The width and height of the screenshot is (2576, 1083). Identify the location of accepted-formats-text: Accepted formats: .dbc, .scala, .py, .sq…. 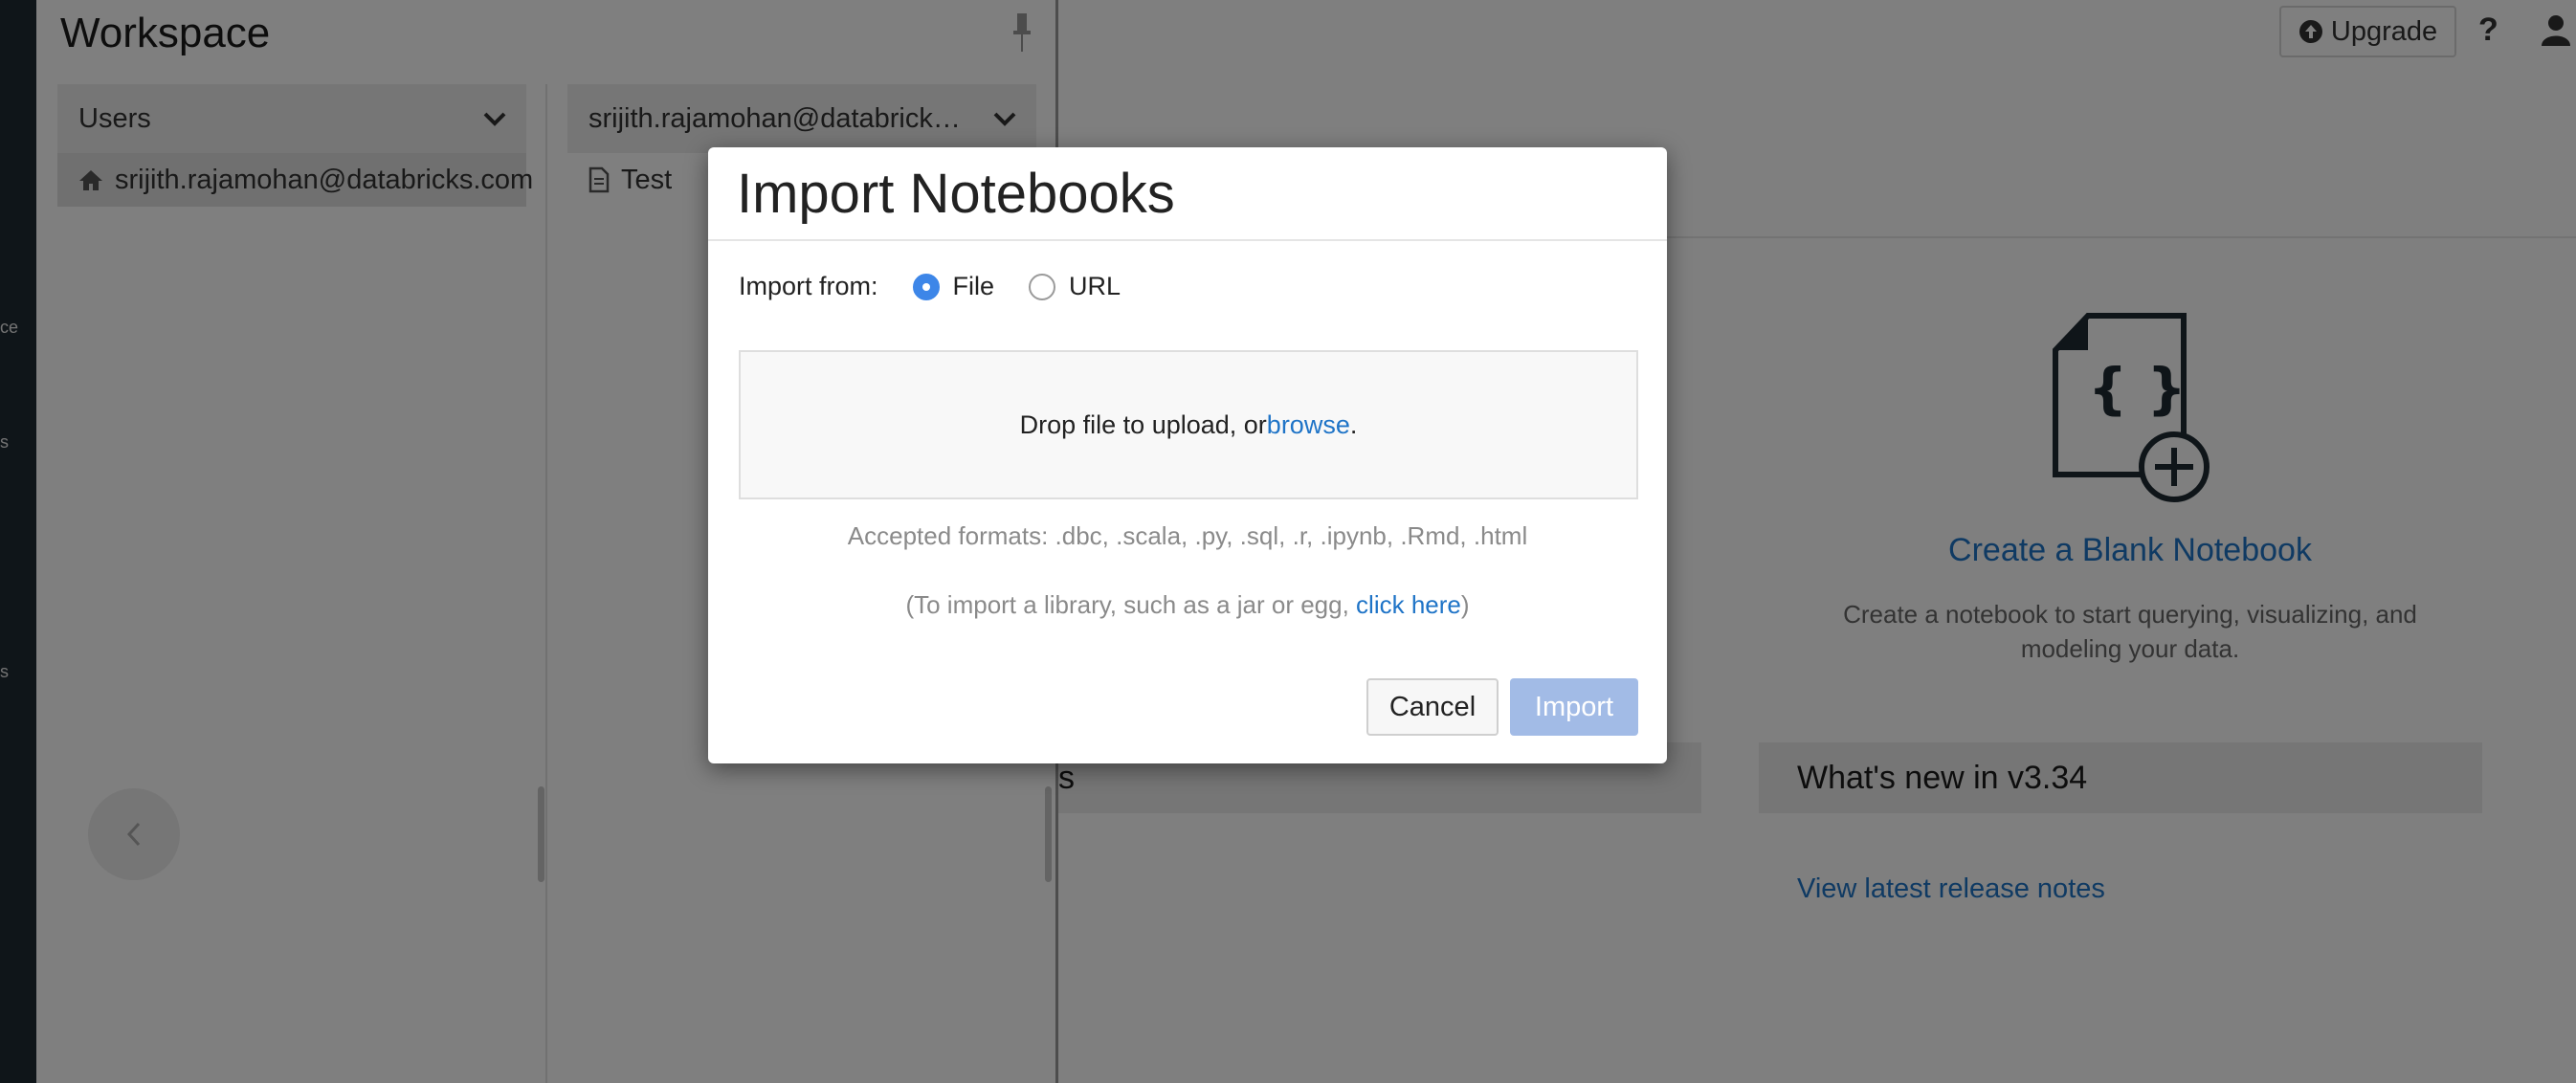
(1187, 535).